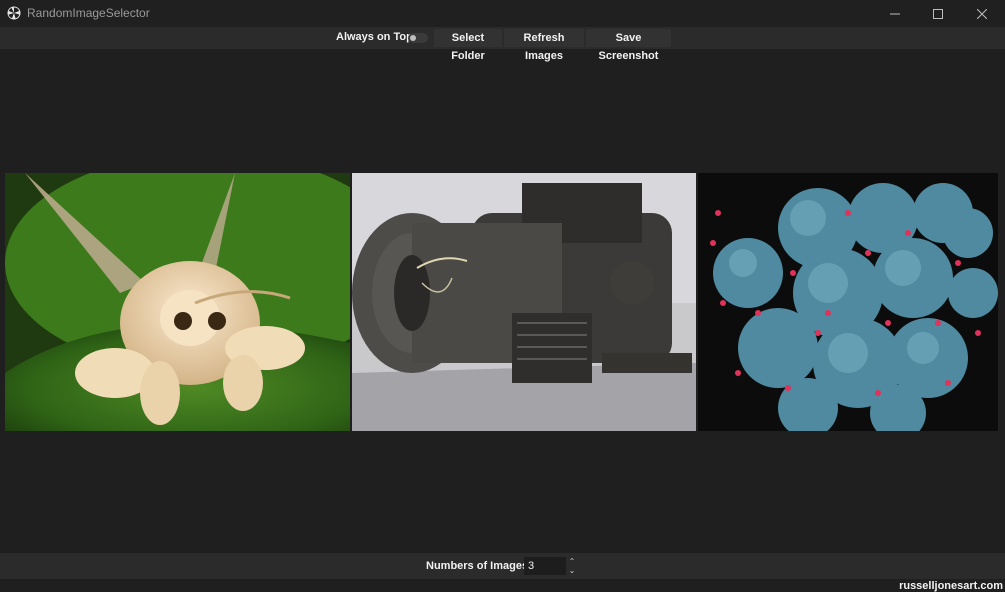 The image size is (1005, 592). Describe the element at coordinates (413, 38) in the screenshot. I see `toggle-knob` at that location.